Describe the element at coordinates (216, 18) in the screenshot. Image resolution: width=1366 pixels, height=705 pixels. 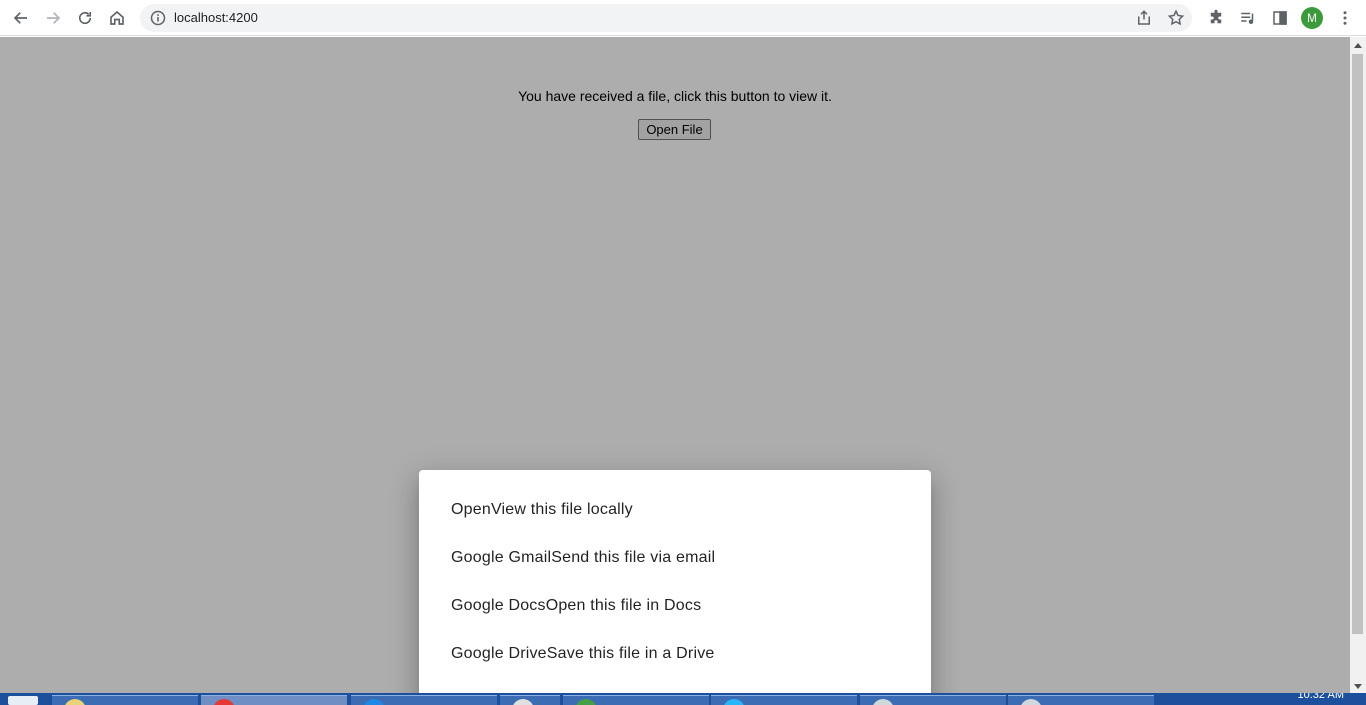
I see `url-text: localhost:4200` at that location.